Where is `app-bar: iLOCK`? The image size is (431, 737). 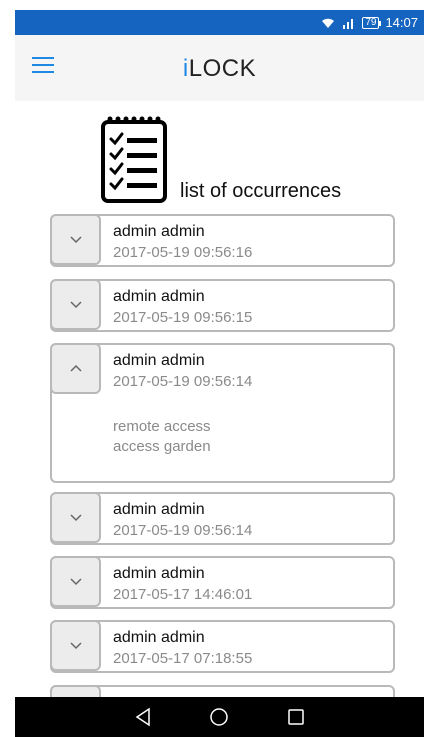 app-bar: iLOCK is located at coordinates (219, 68).